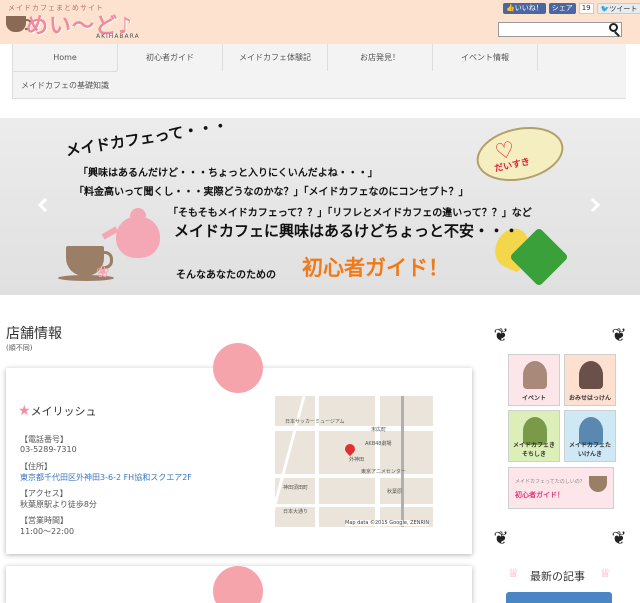  I want to click on like-label: いいね！, so click(528, 8).